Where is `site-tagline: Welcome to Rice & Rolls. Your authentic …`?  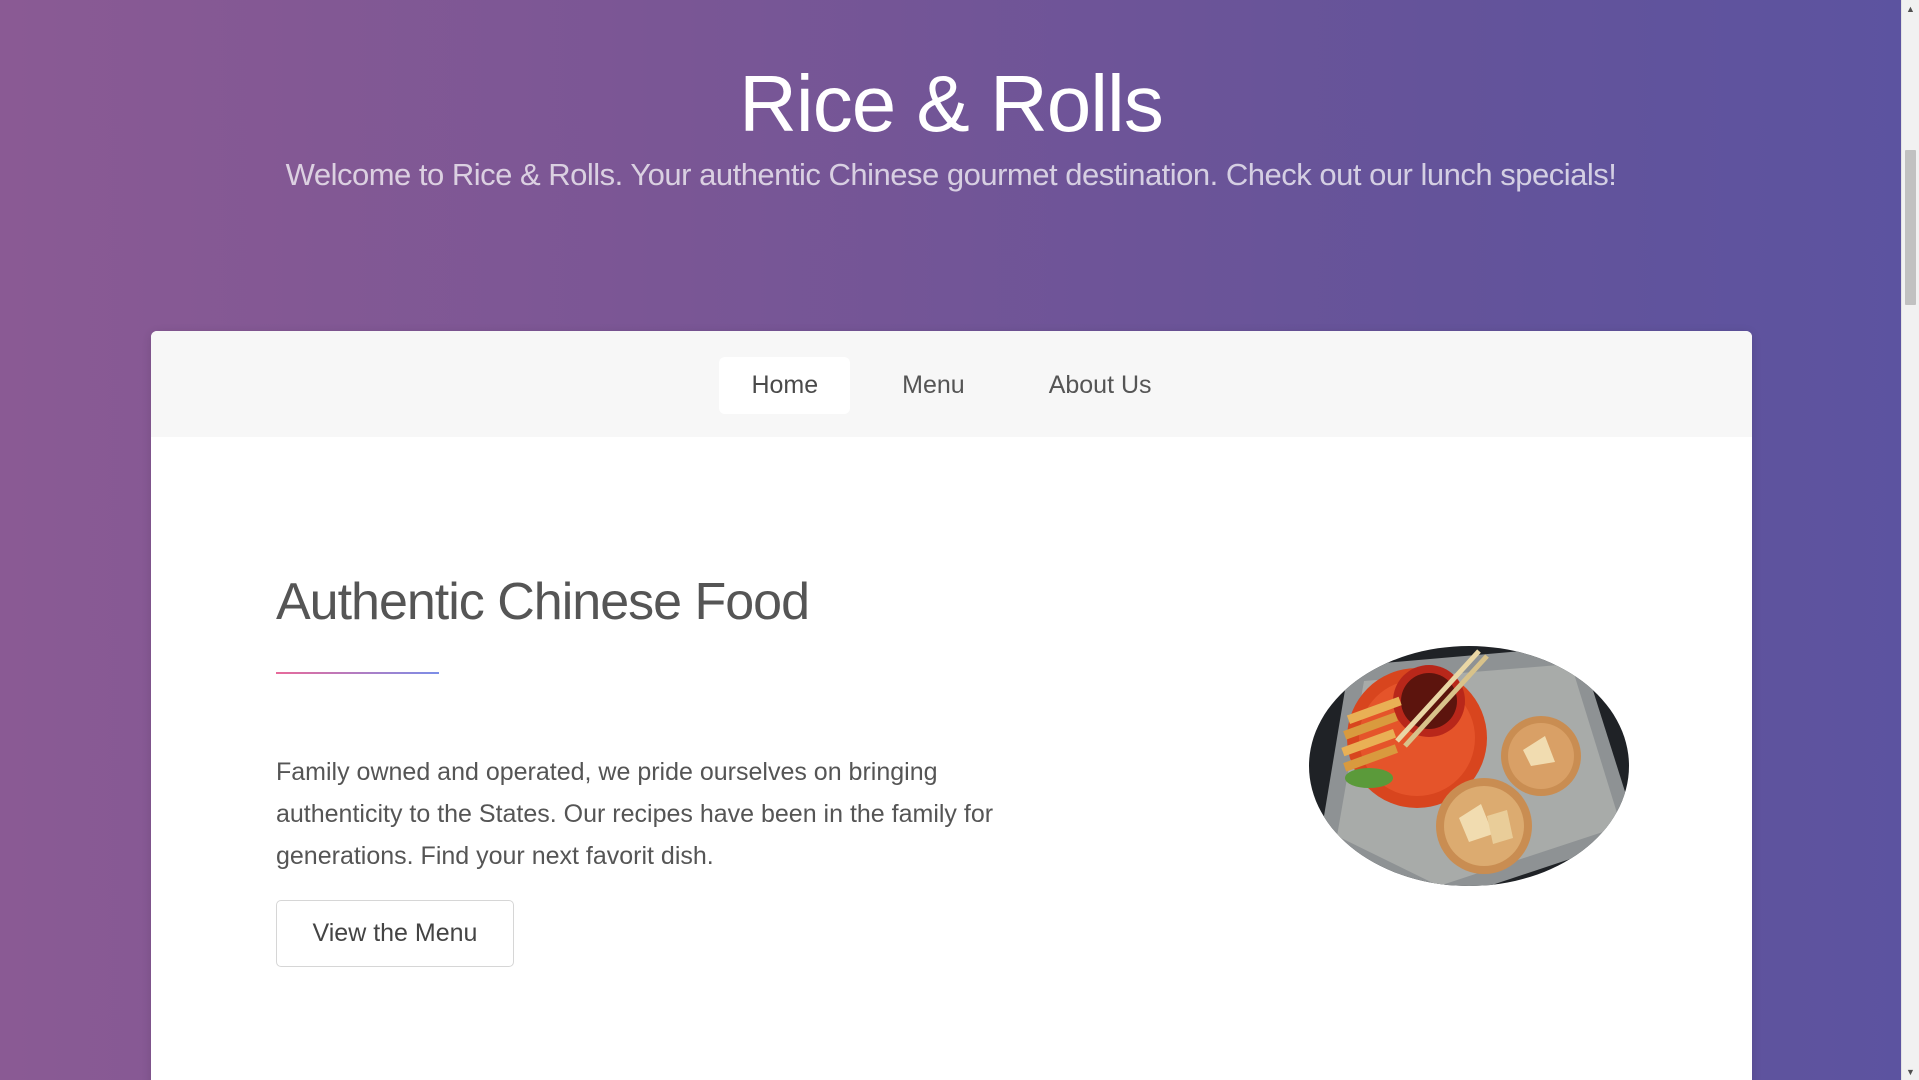
site-tagline: Welcome to Rice & Rolls. Your authentic … is located at coordinates (951, 174).